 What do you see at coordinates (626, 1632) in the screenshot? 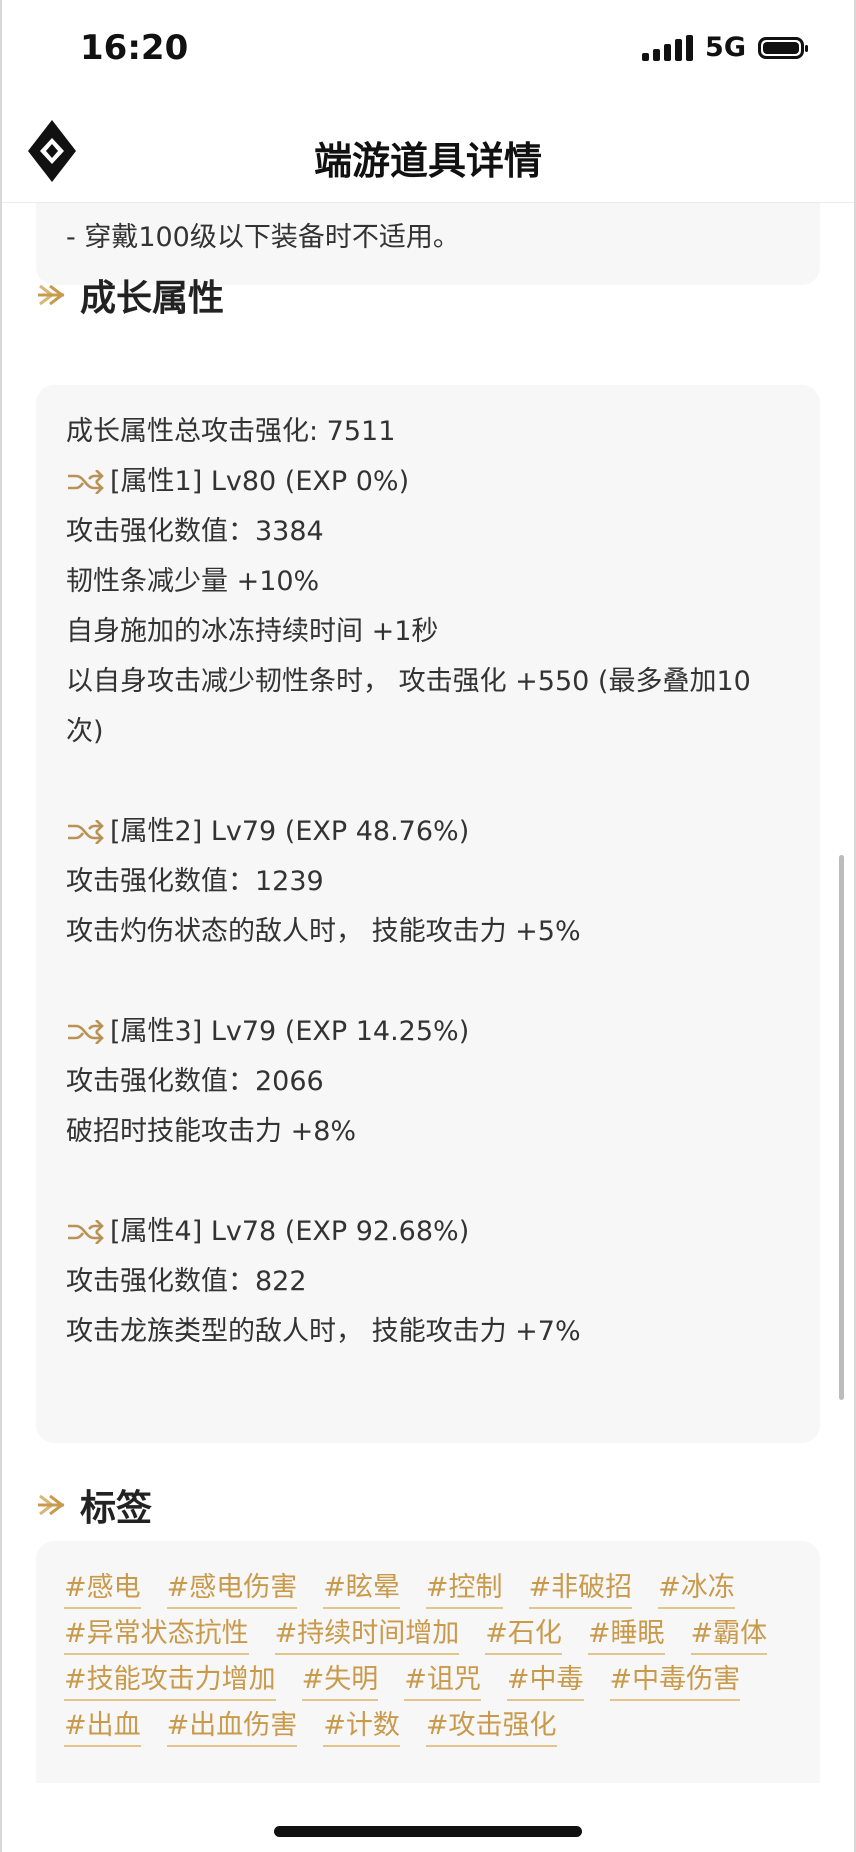
I see `tag-item: #睡眠` at bounding box center [626, 1632].